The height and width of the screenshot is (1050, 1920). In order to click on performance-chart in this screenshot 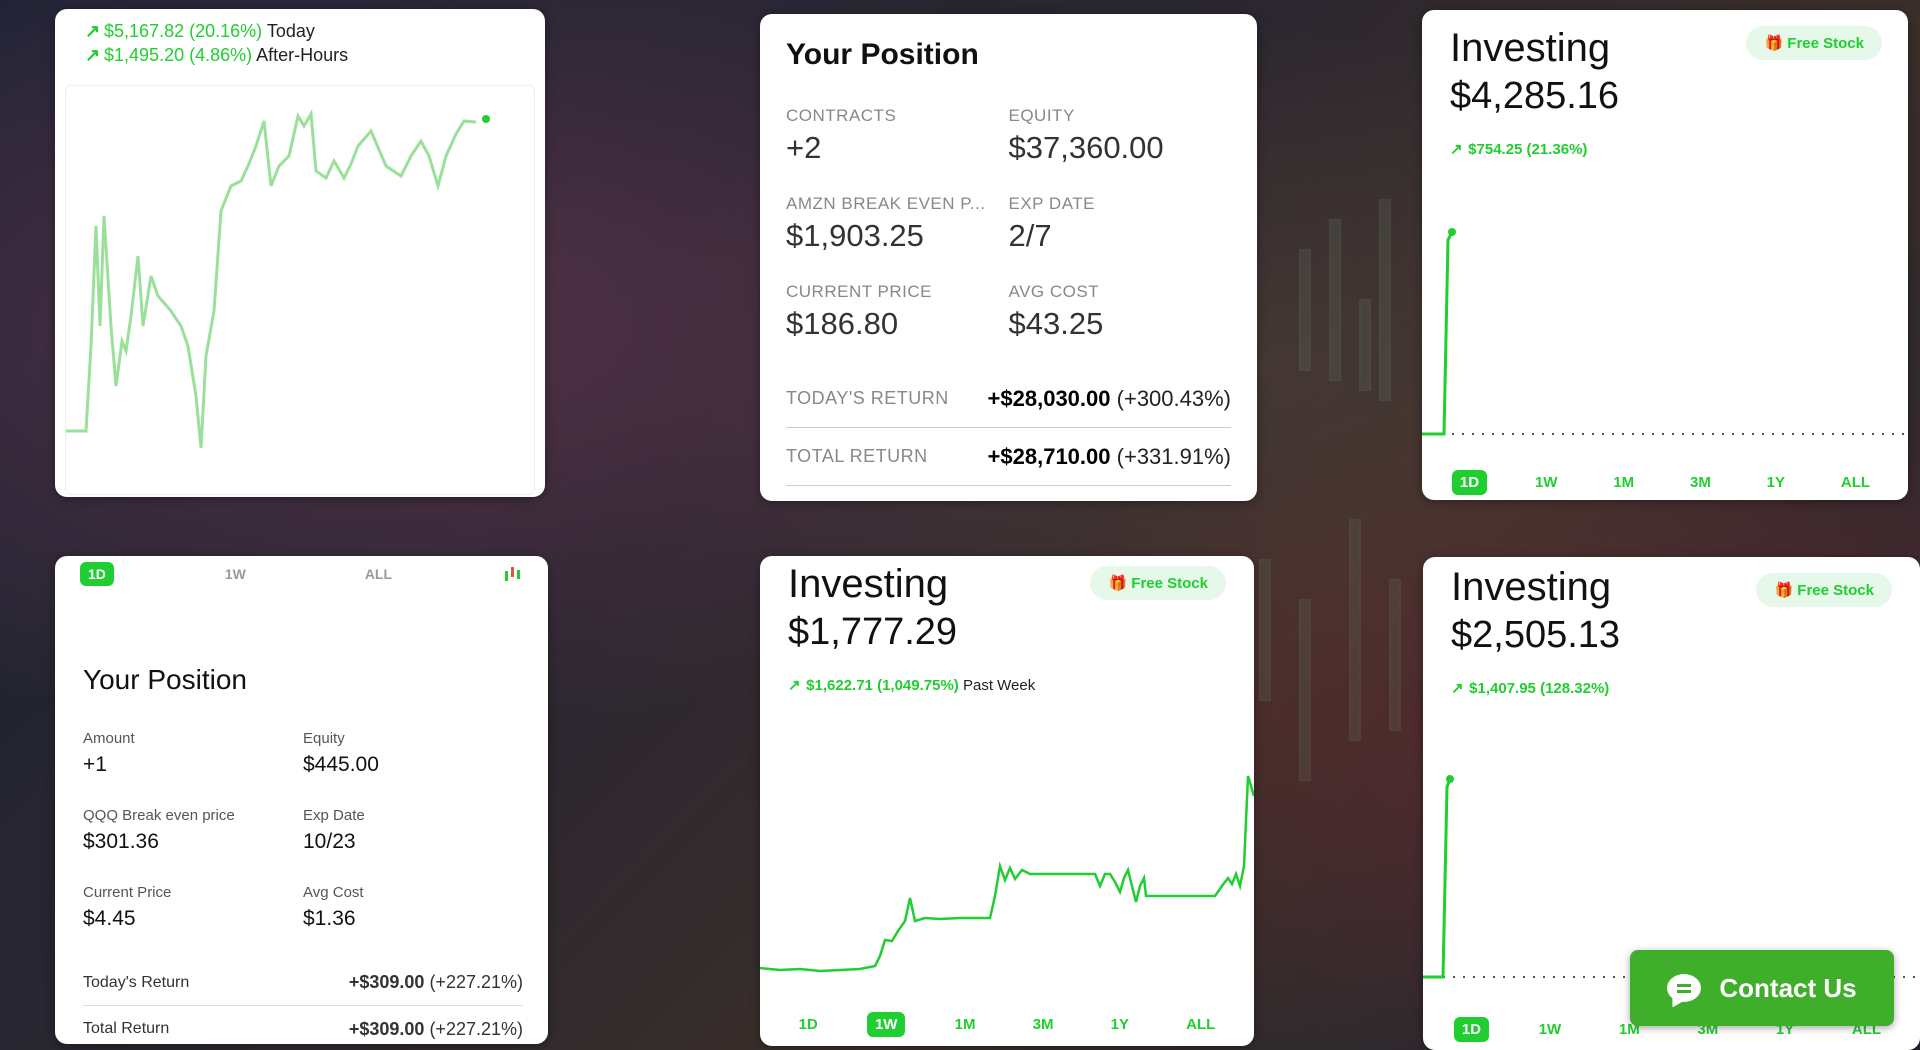, I will do `click(300, 290)`.